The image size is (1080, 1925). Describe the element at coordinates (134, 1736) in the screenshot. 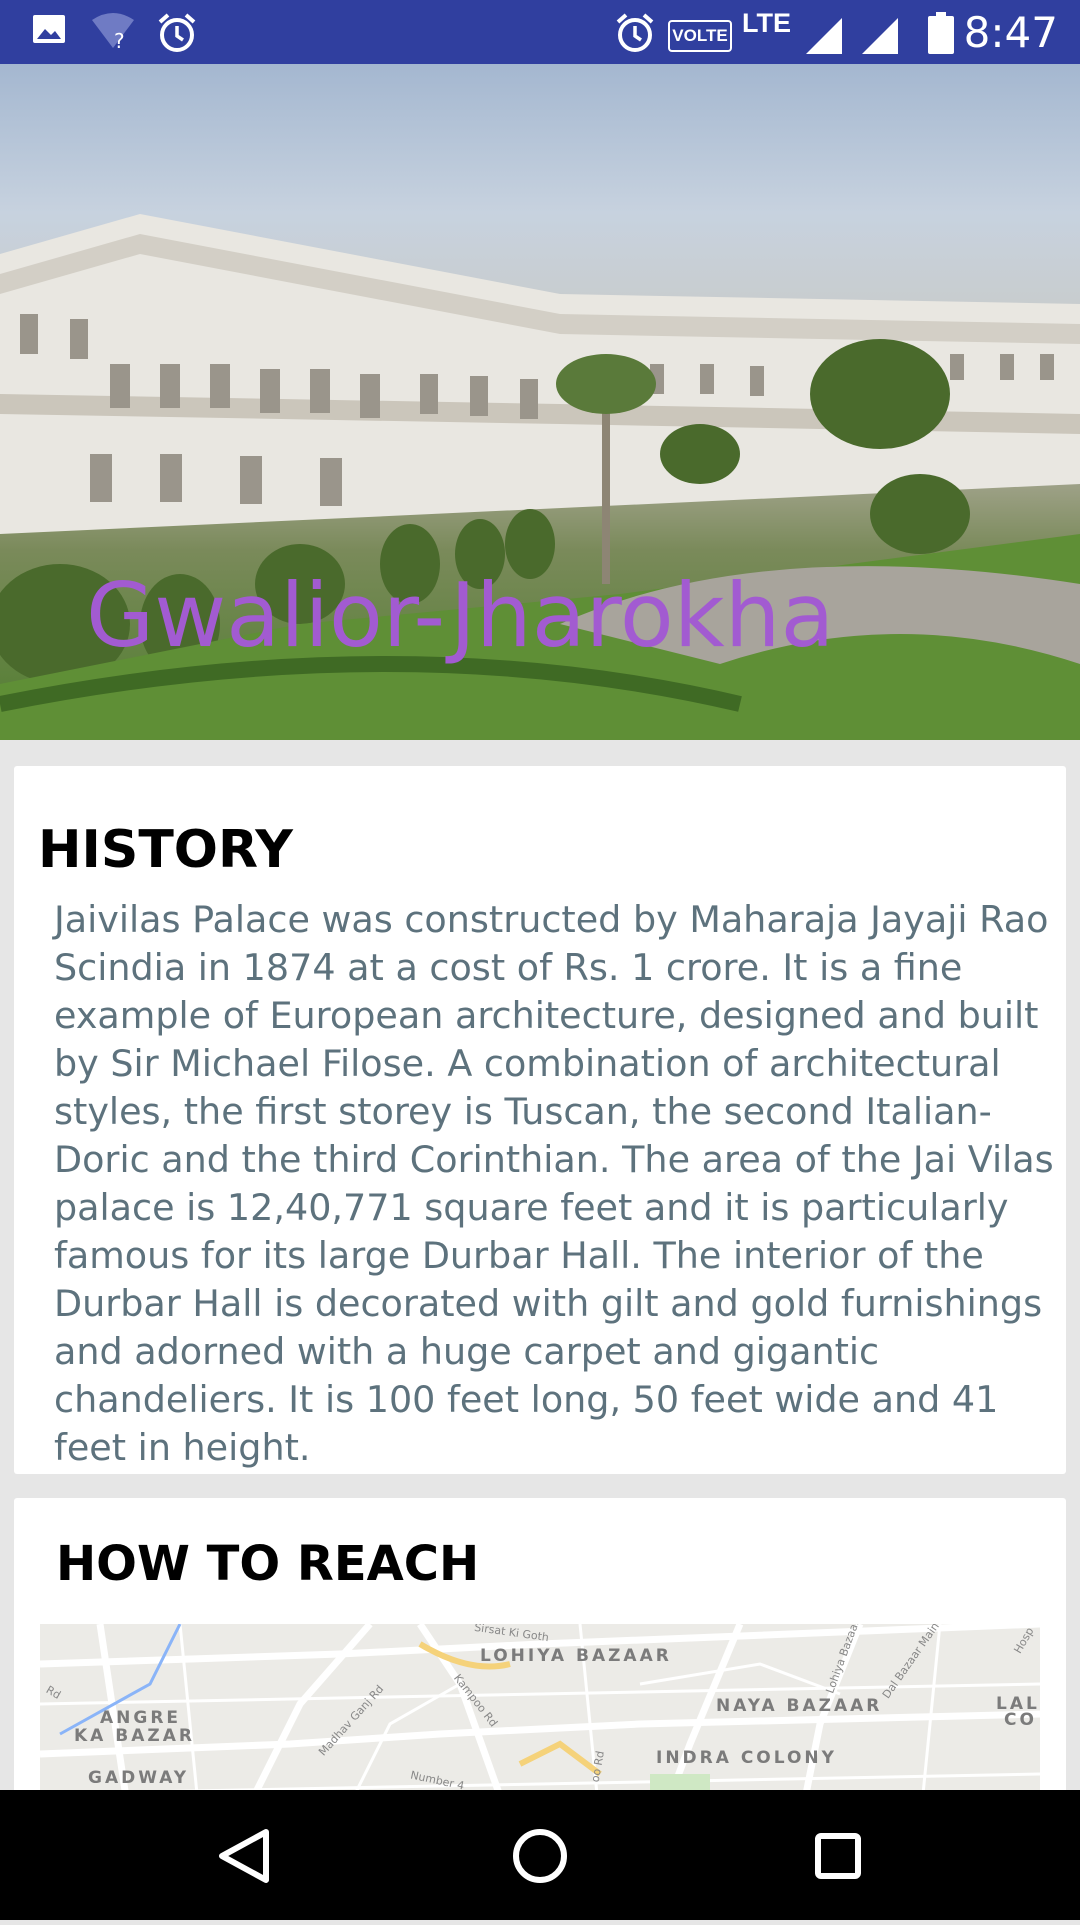

I see `map-label-ka-bazar: KA BAZAR` at that location.